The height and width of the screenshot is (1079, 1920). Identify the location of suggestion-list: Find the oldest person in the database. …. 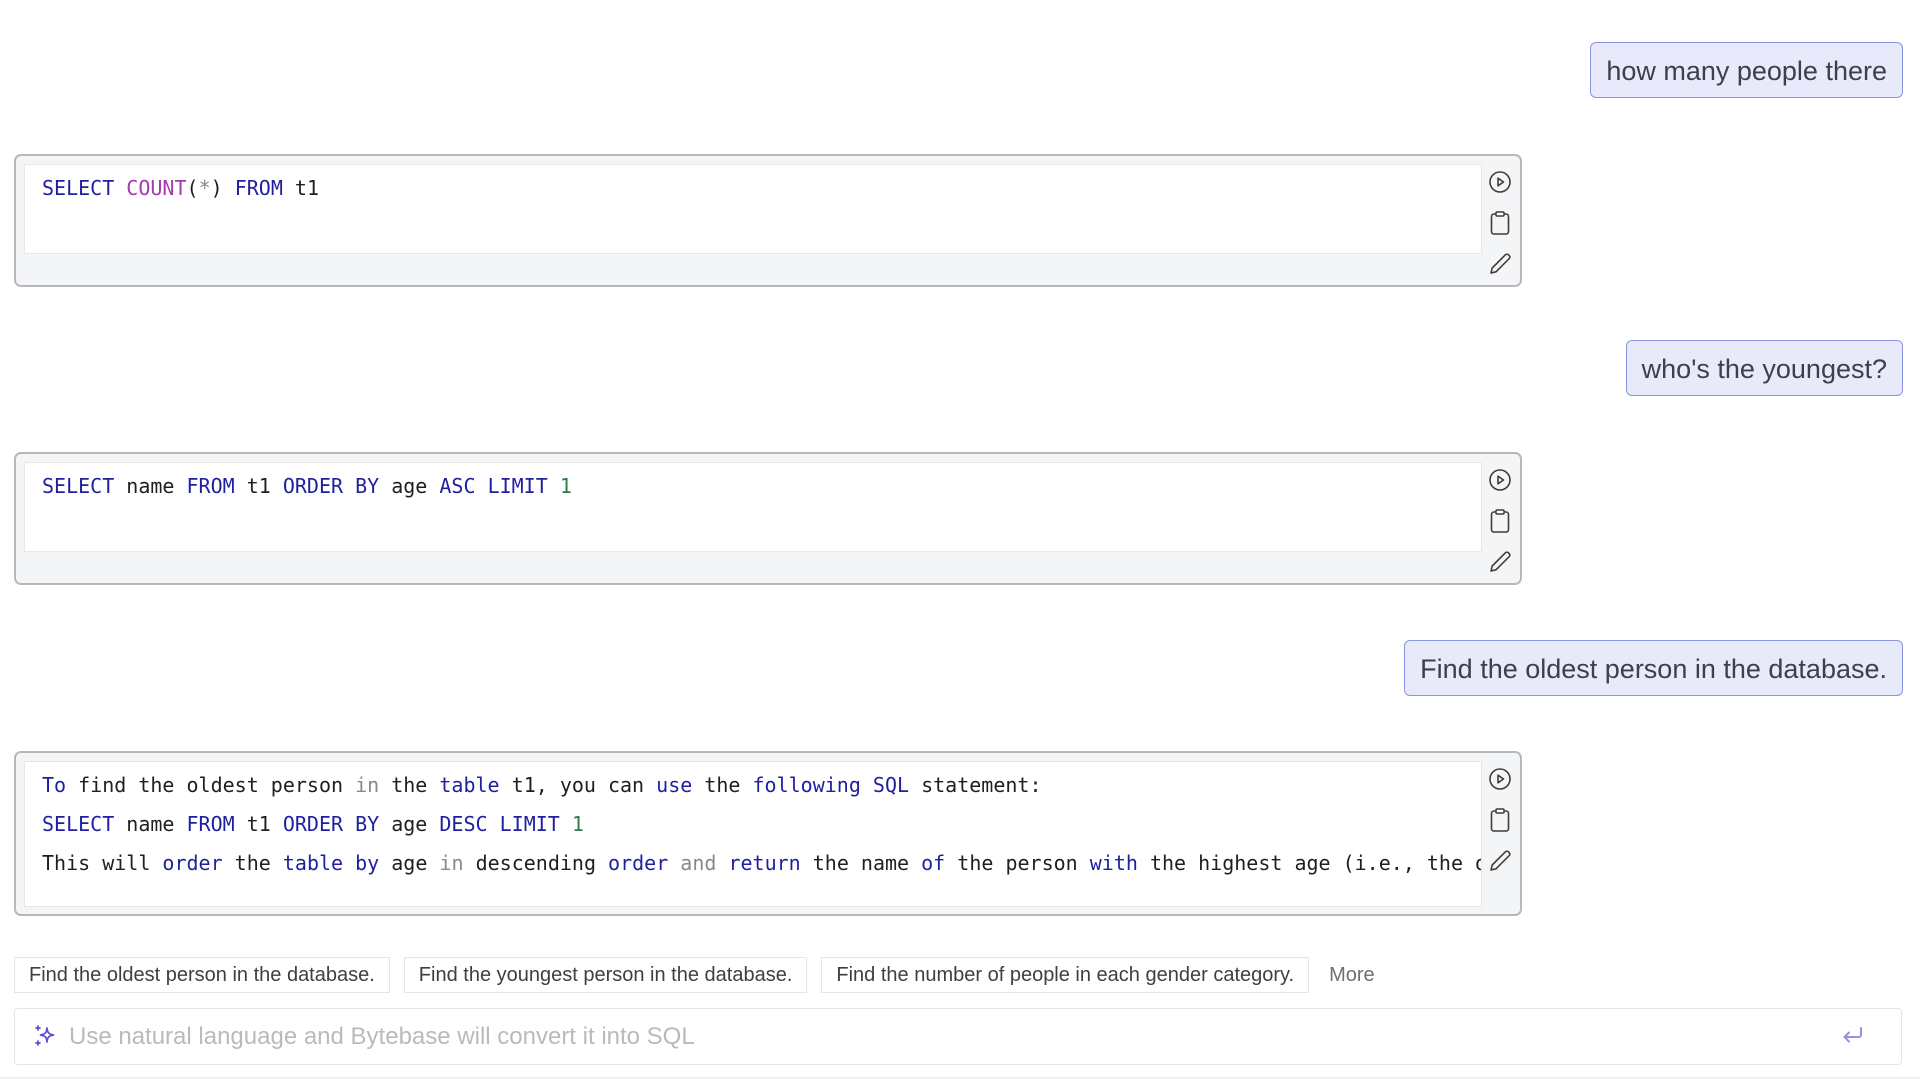
(694, 975).